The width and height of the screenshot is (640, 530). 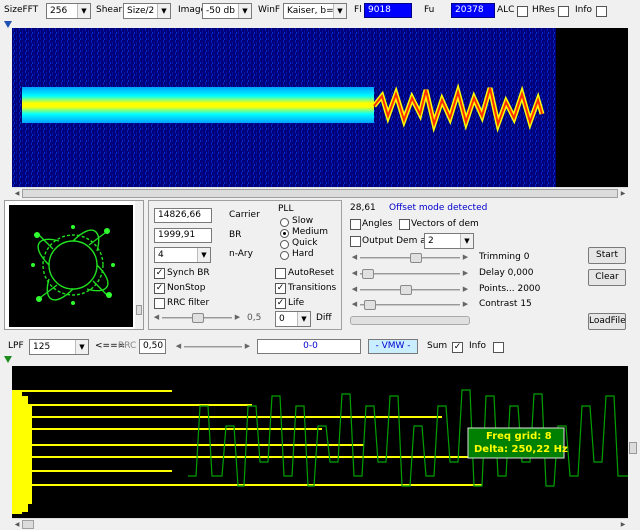 I want to click on transitions-checkbox: ✓, so click(x=280, y=288).